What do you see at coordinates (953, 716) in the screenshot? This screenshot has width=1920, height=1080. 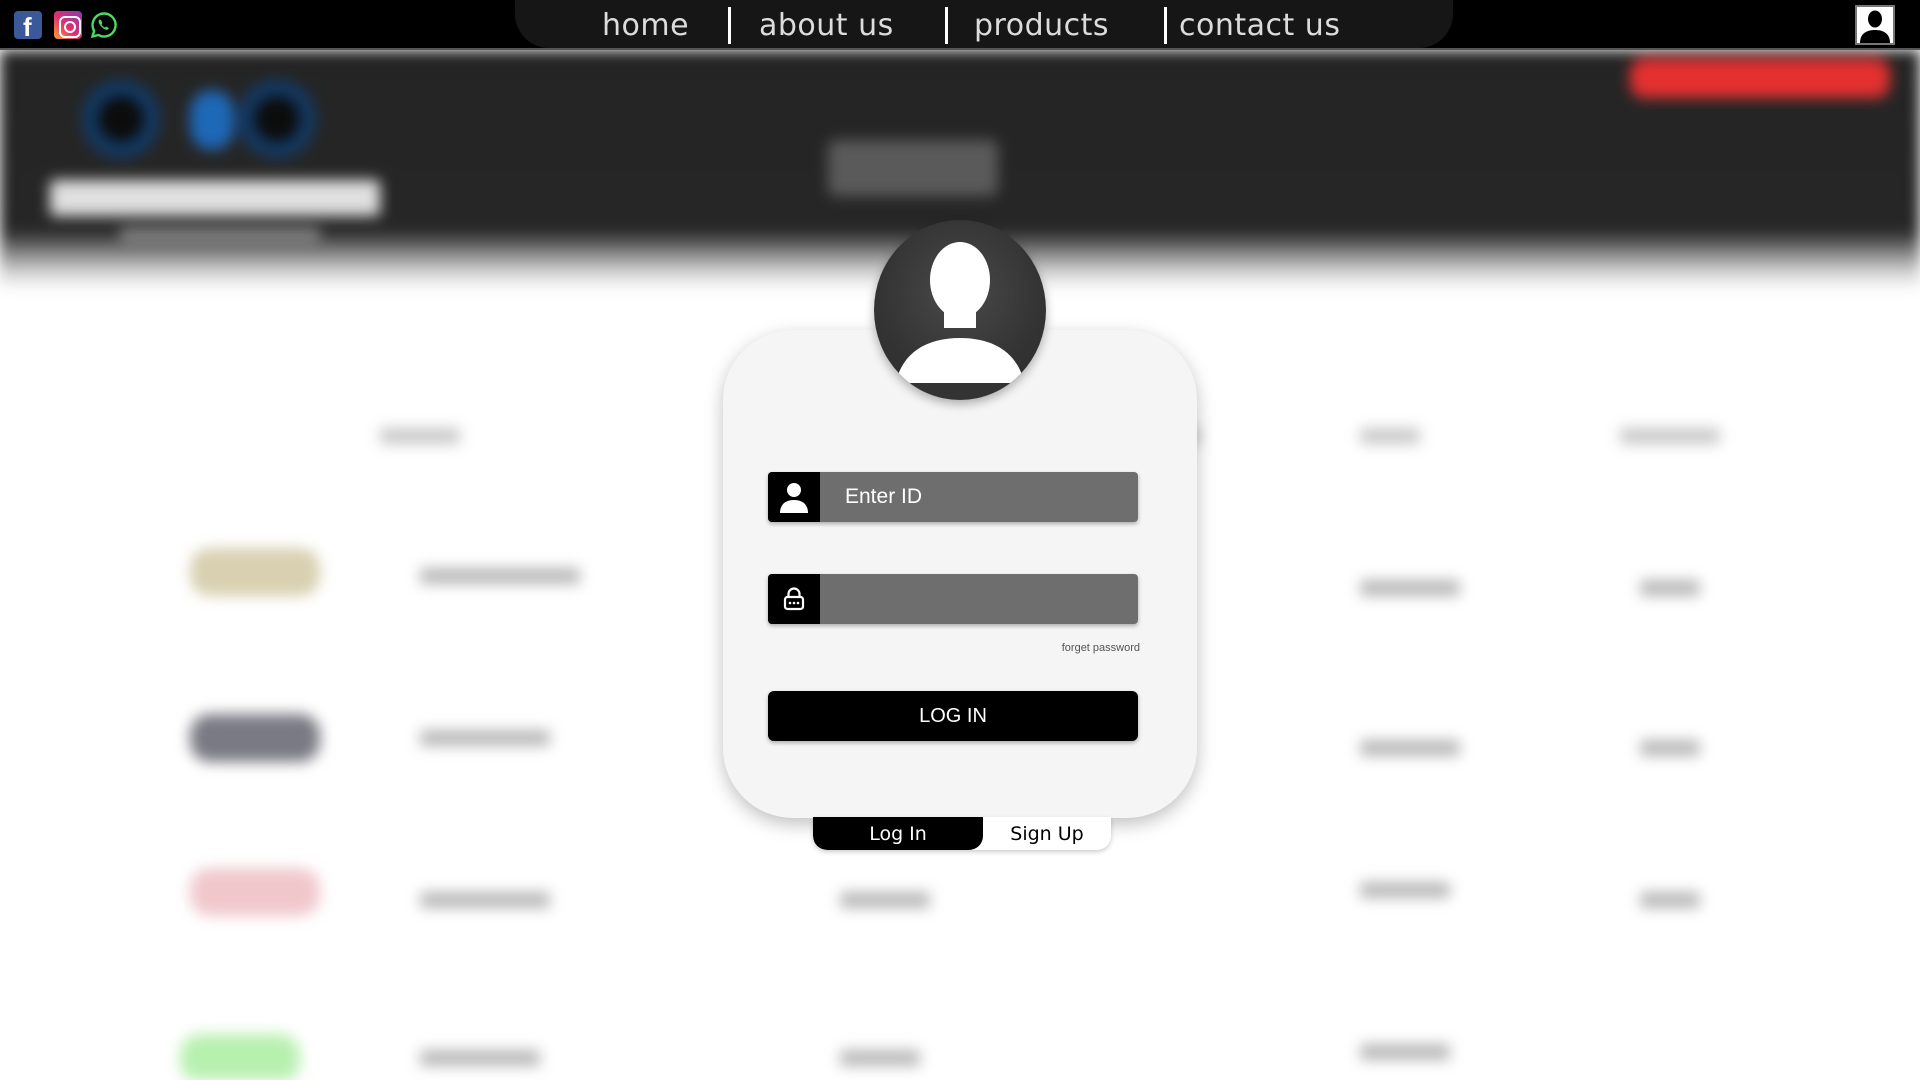 I see `login-button: LOG IN` at bounding box center [953, 716].